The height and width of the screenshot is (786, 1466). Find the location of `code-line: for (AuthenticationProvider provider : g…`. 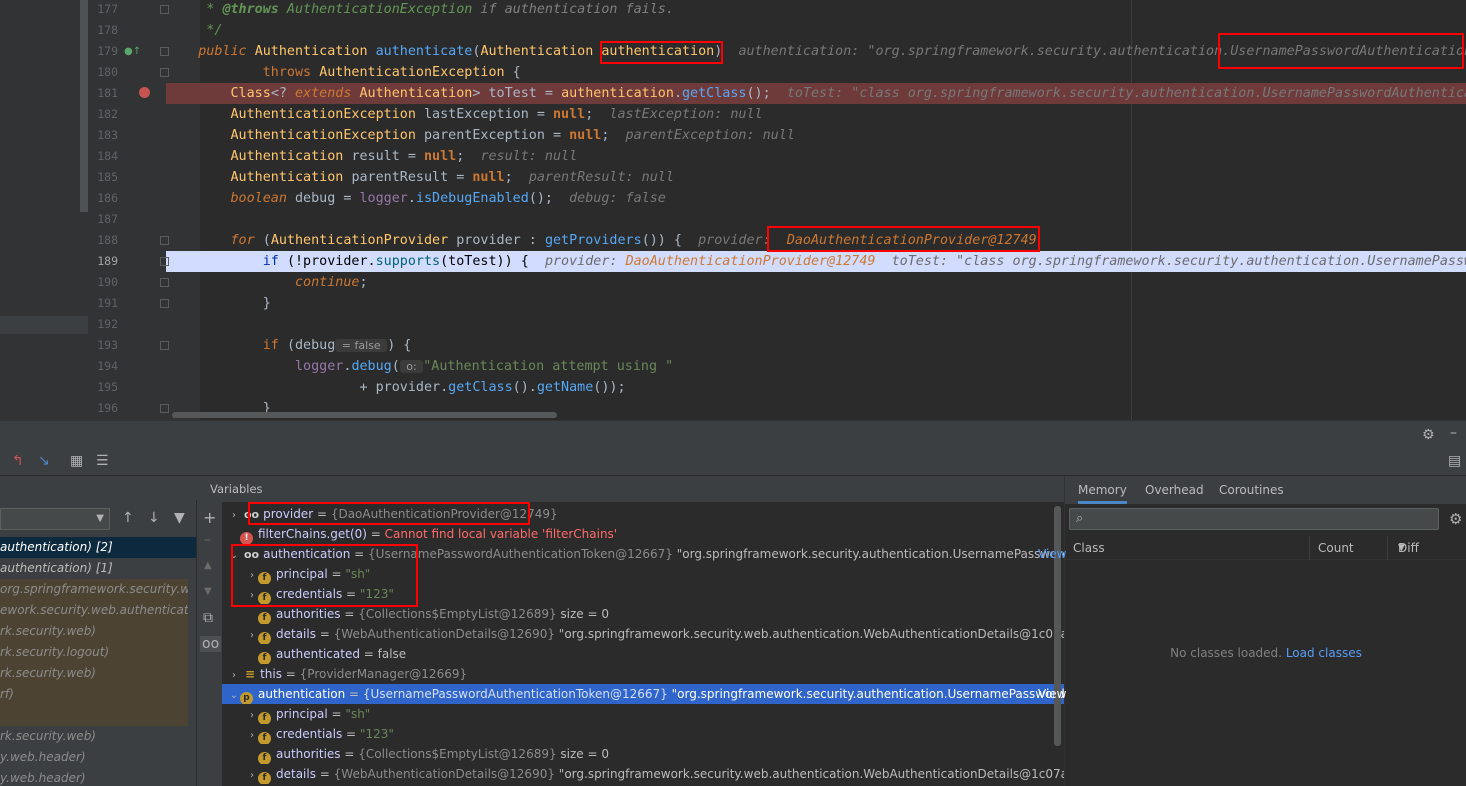

code-line: for (AuthenticationProvider provider : g… is located at coordinates (816, 240).